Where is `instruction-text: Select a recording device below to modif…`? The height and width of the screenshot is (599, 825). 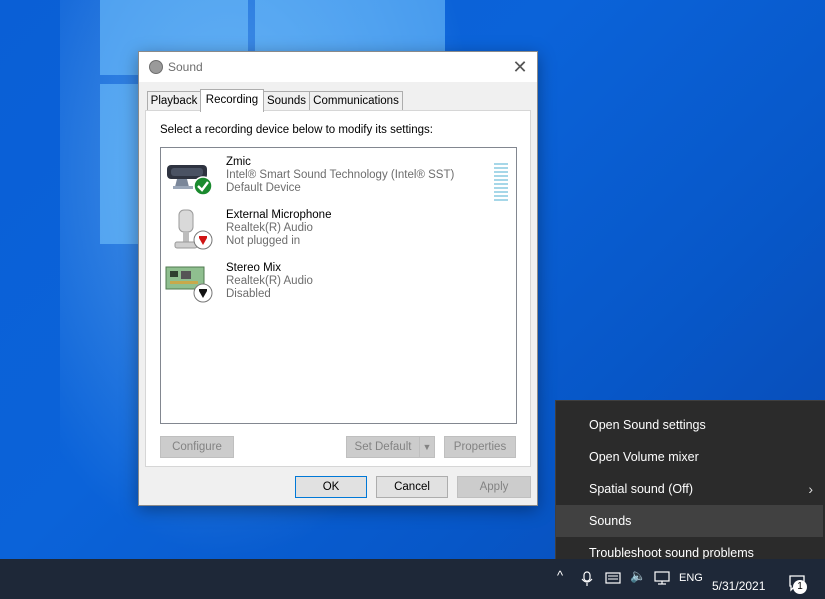 instruction-text: Select a recording device below to modif… is located at coordinates (296, 130).